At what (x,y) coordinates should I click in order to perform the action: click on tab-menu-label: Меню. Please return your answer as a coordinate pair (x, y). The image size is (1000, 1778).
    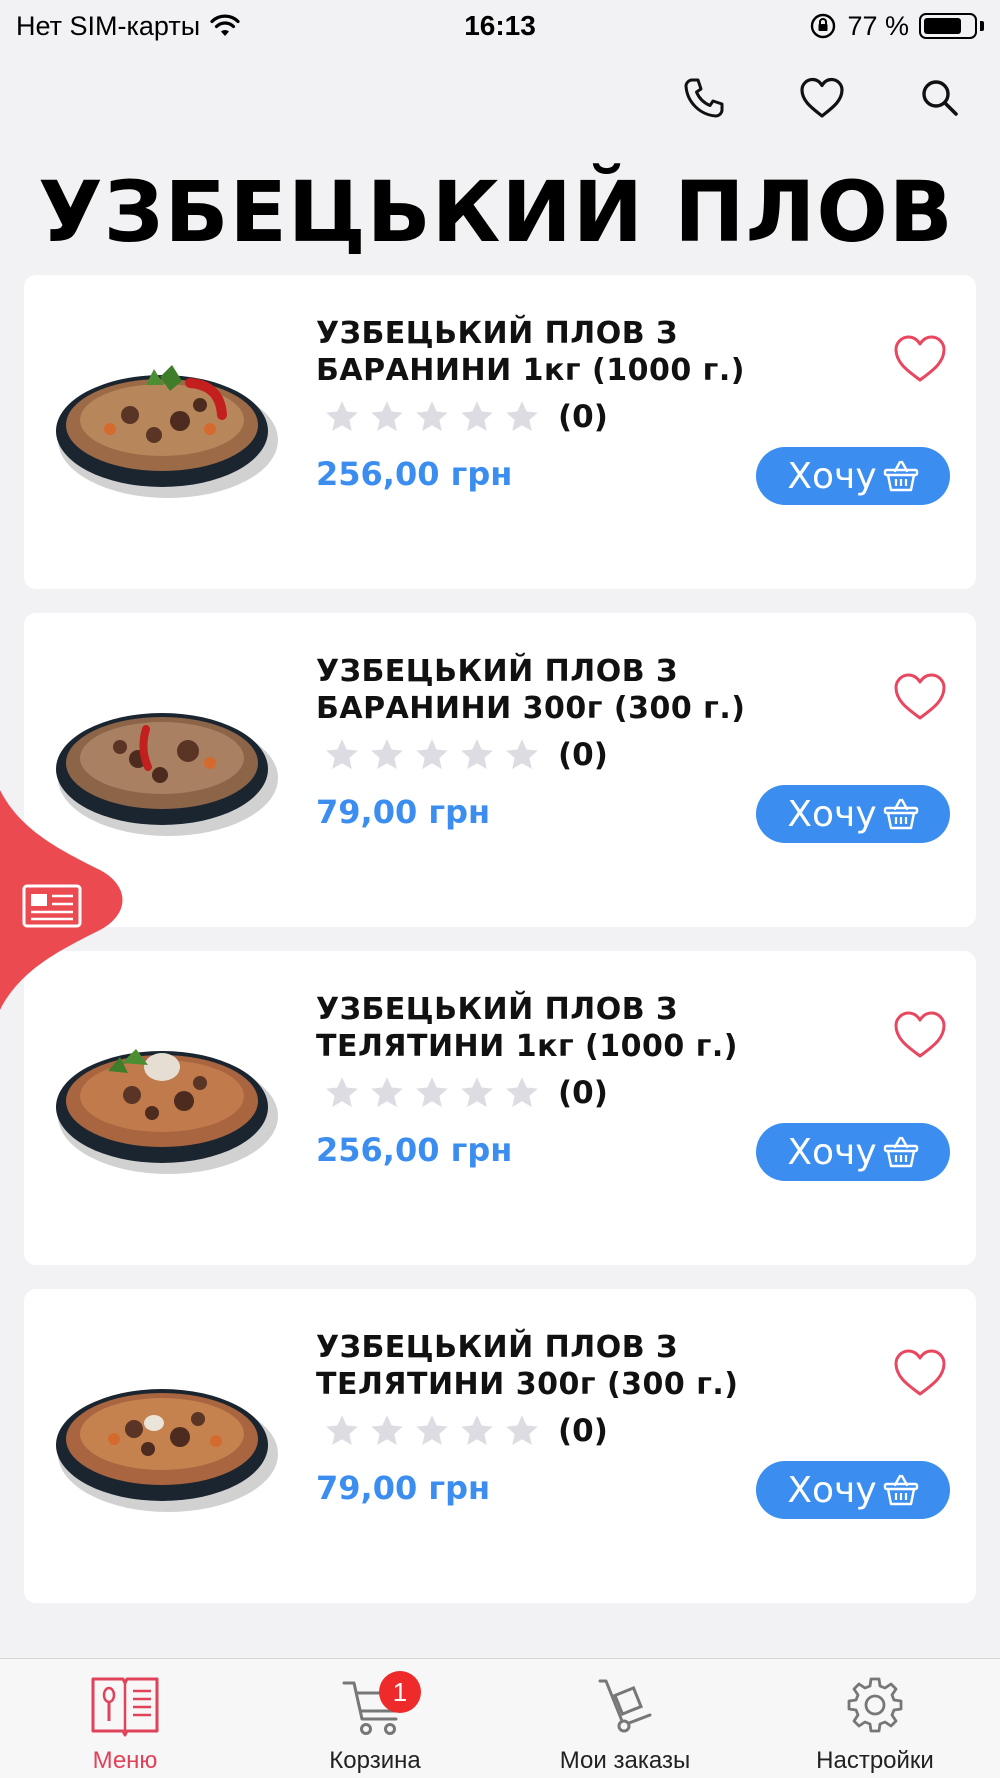
    Looking at the image, I should click on (125, 1760).